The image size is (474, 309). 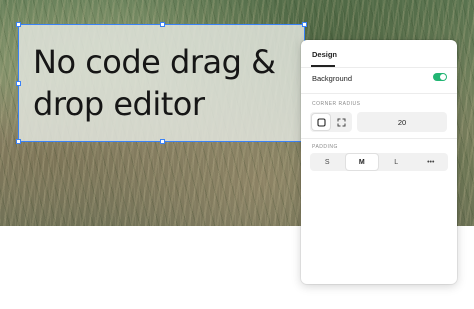 What do you see at coordinates (336, 104) in the screenshot?
I see `corner-radius-title: CORNER RADIUS` at bounding box center [336, 104].